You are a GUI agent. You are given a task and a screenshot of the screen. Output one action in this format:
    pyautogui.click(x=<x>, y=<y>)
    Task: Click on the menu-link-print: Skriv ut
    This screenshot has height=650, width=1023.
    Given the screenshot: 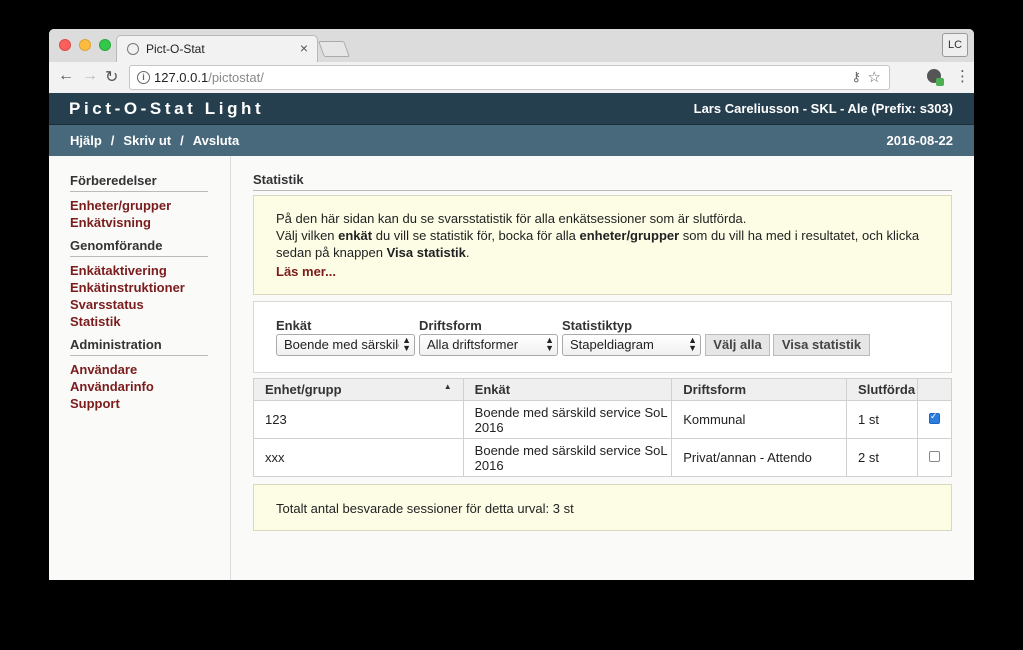 What is the action you would take?
    pyautogui.click(x=147, y=140)
    